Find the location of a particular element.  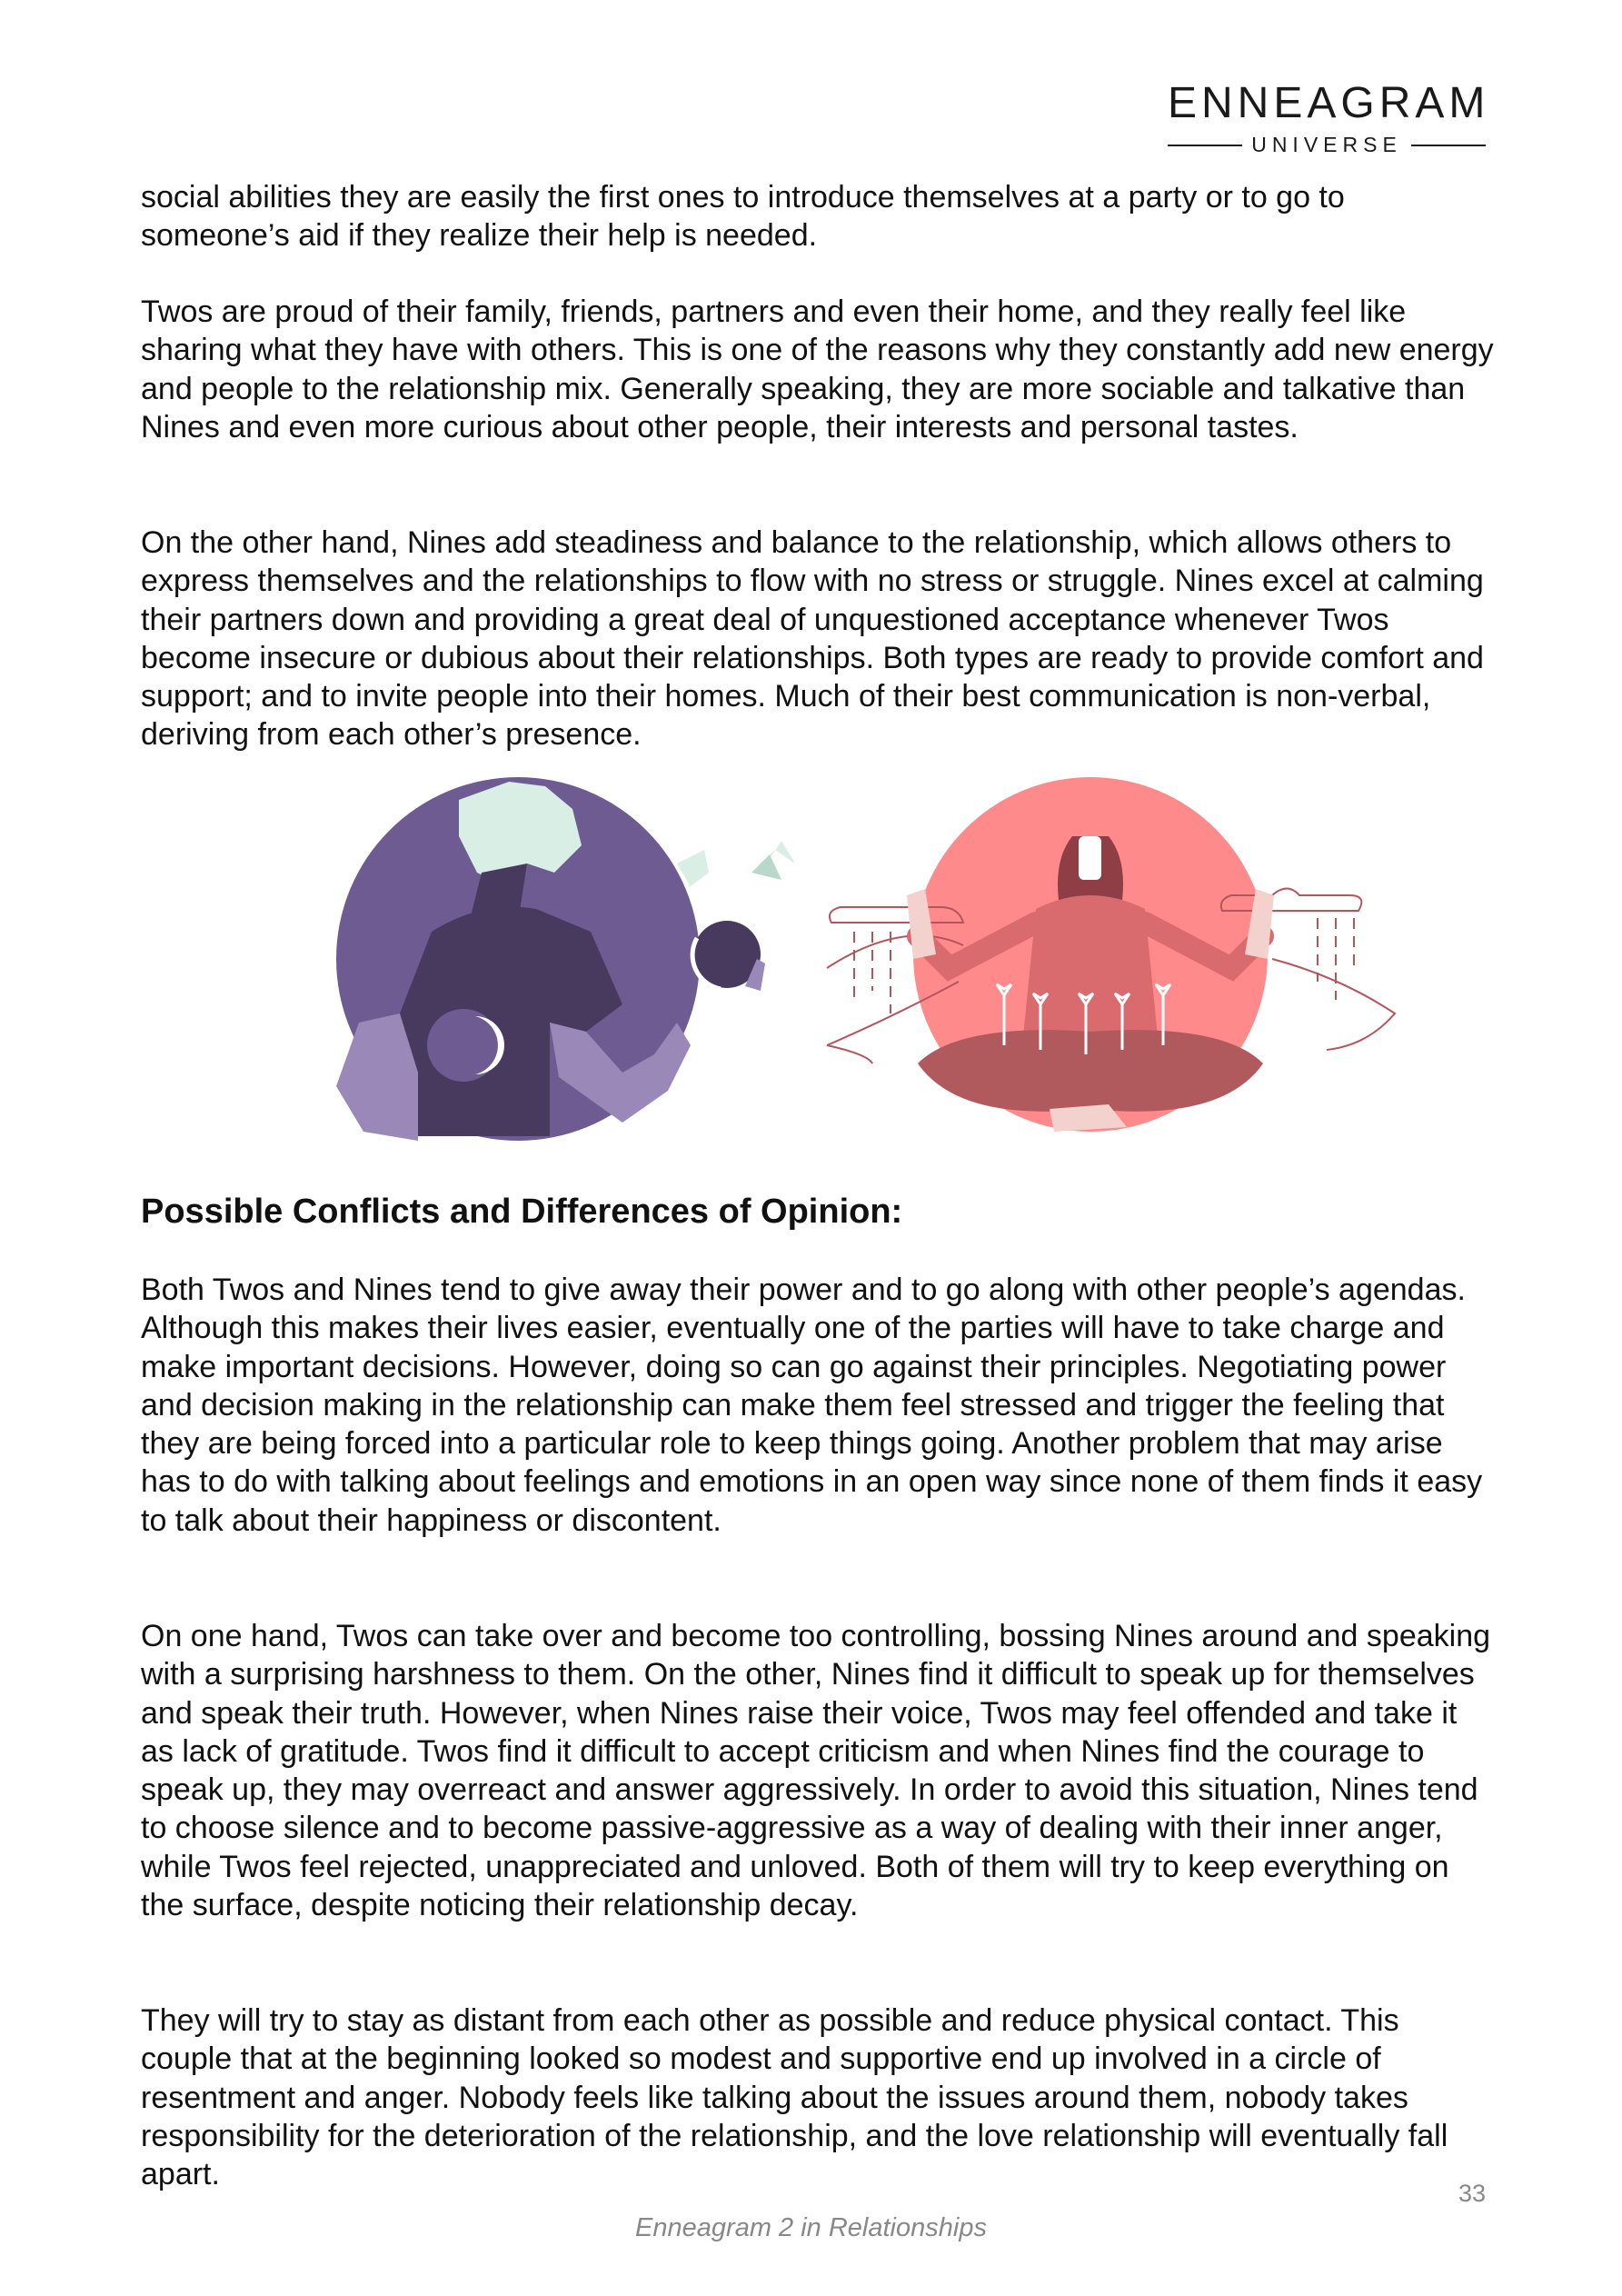

logo-rule-left is located at coordinates (1205, 145).